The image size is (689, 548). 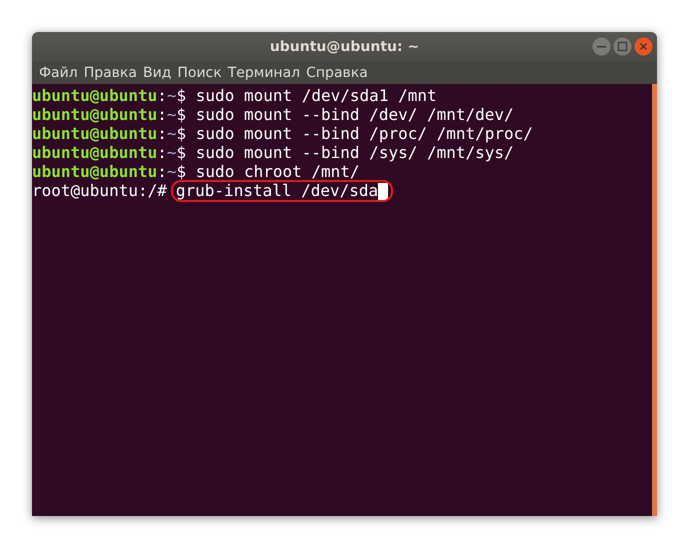 I want to click on command: sudo mount /dev/sda1 /mnt, so click(x=315, y=95).